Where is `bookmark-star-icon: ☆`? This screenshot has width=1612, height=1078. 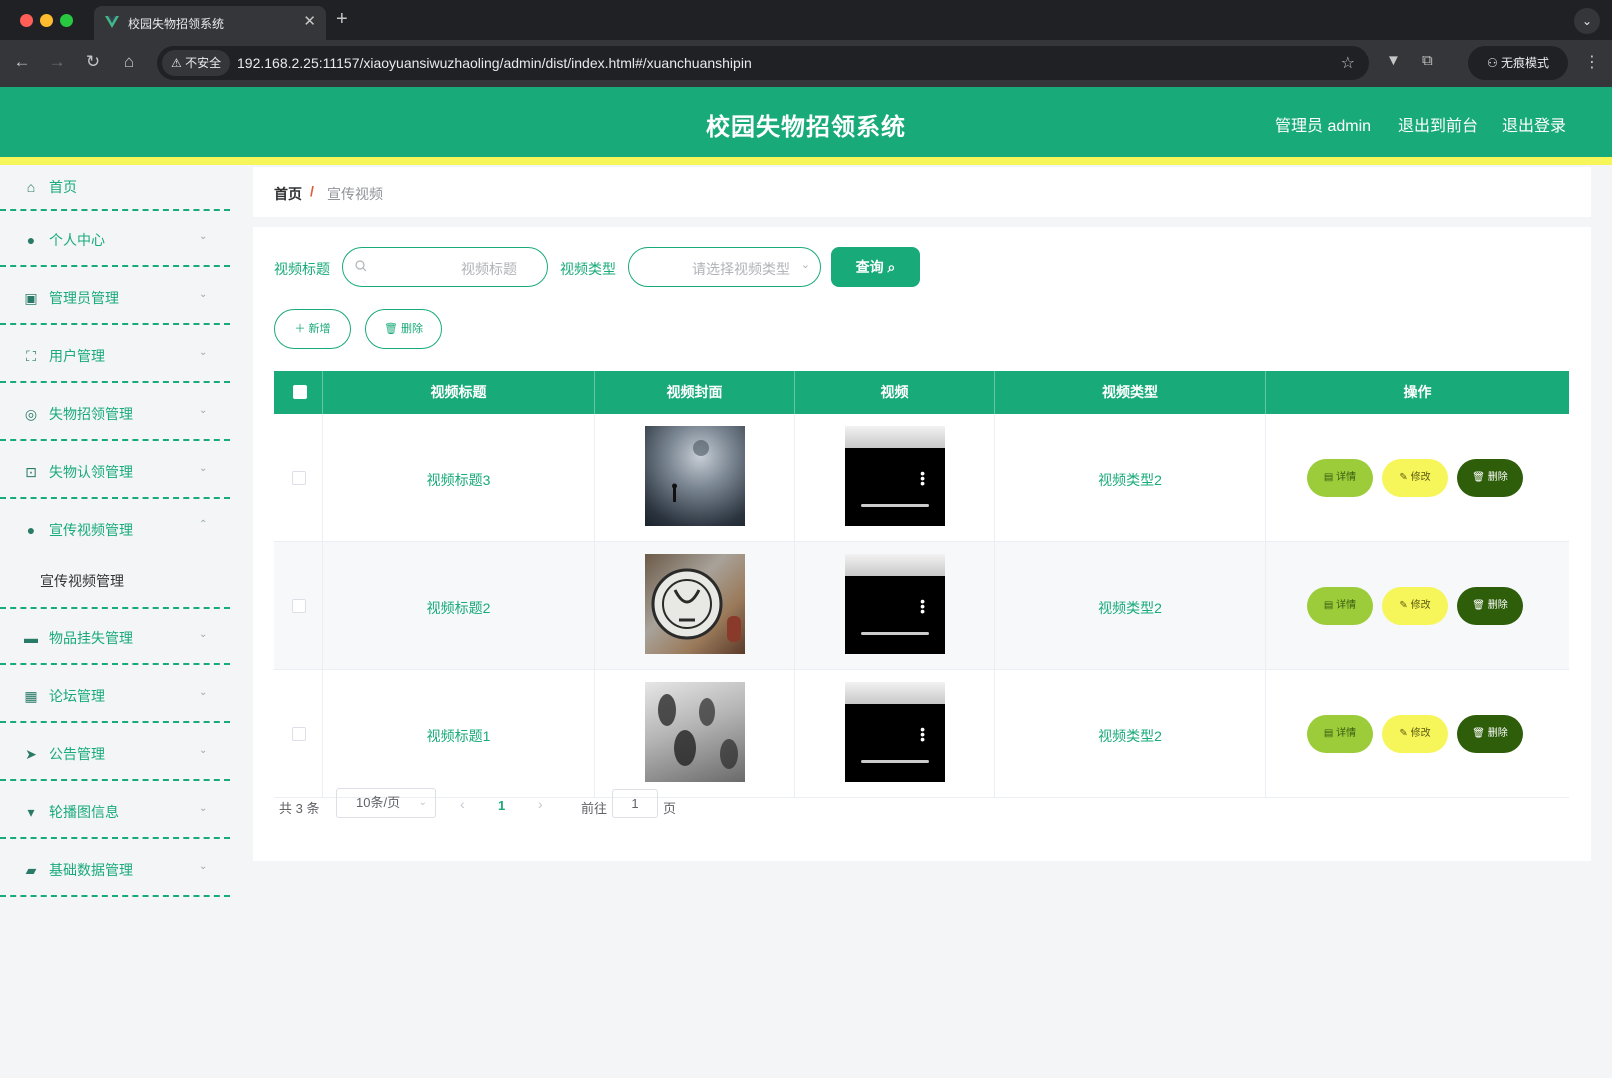
bookmark-star-icon: ☆ is located at coordinates (1348, 63).